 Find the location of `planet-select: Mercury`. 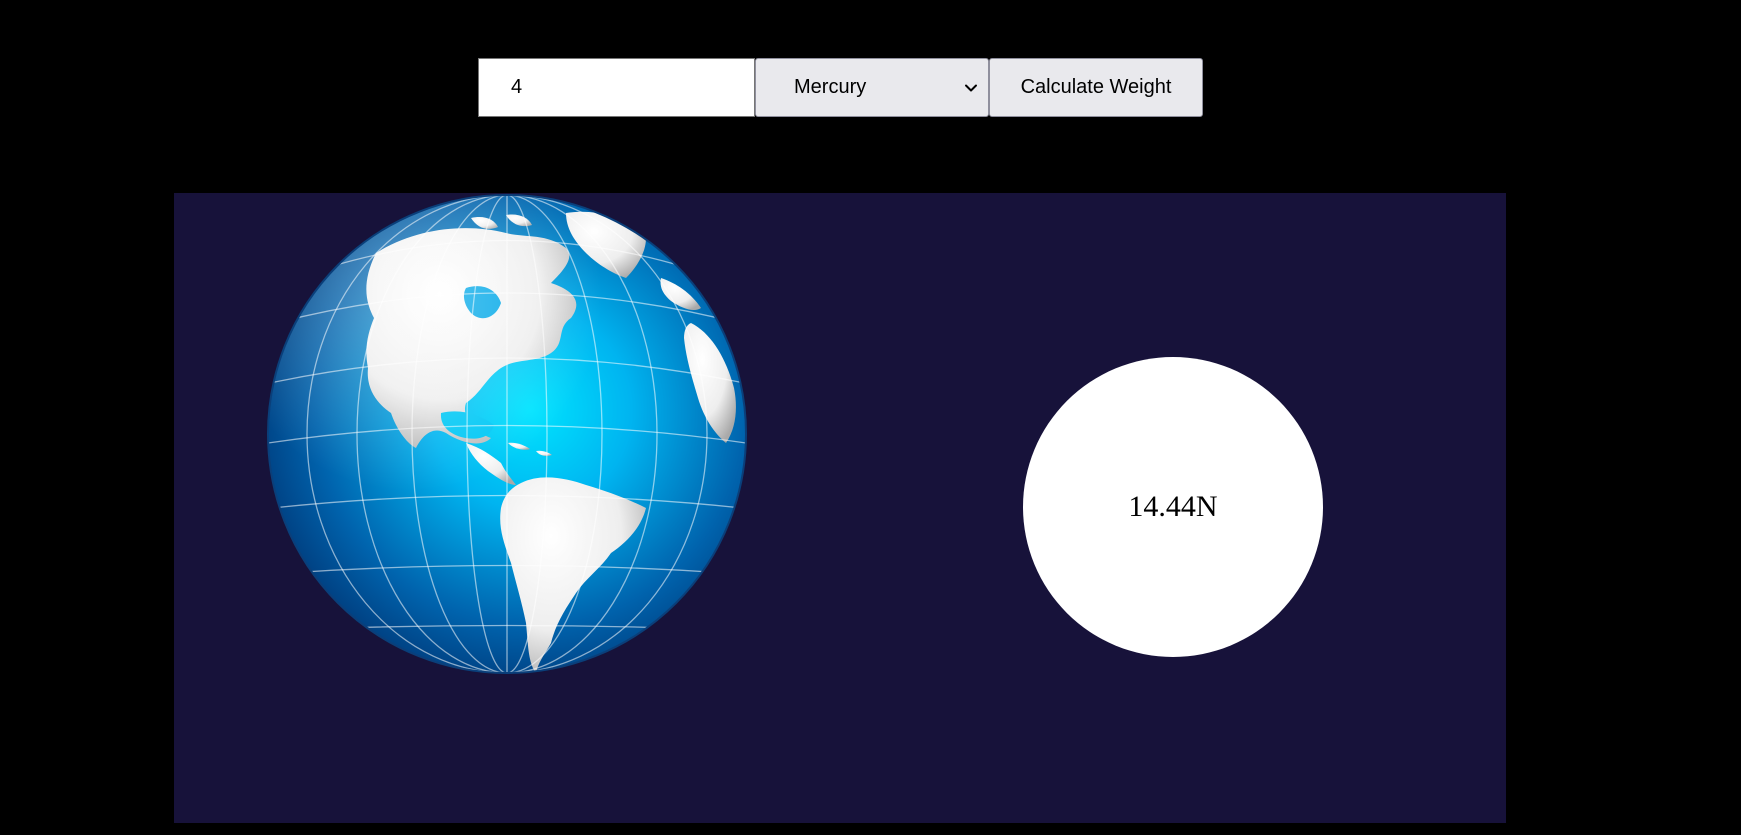

planet-select: Mercury is located at coordinates (872, 87).